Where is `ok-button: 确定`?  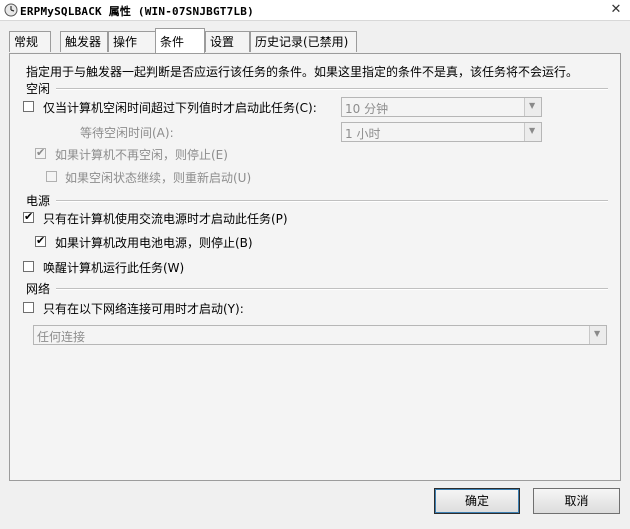 ok-button: 确定 is located at coordinates (477, 501).